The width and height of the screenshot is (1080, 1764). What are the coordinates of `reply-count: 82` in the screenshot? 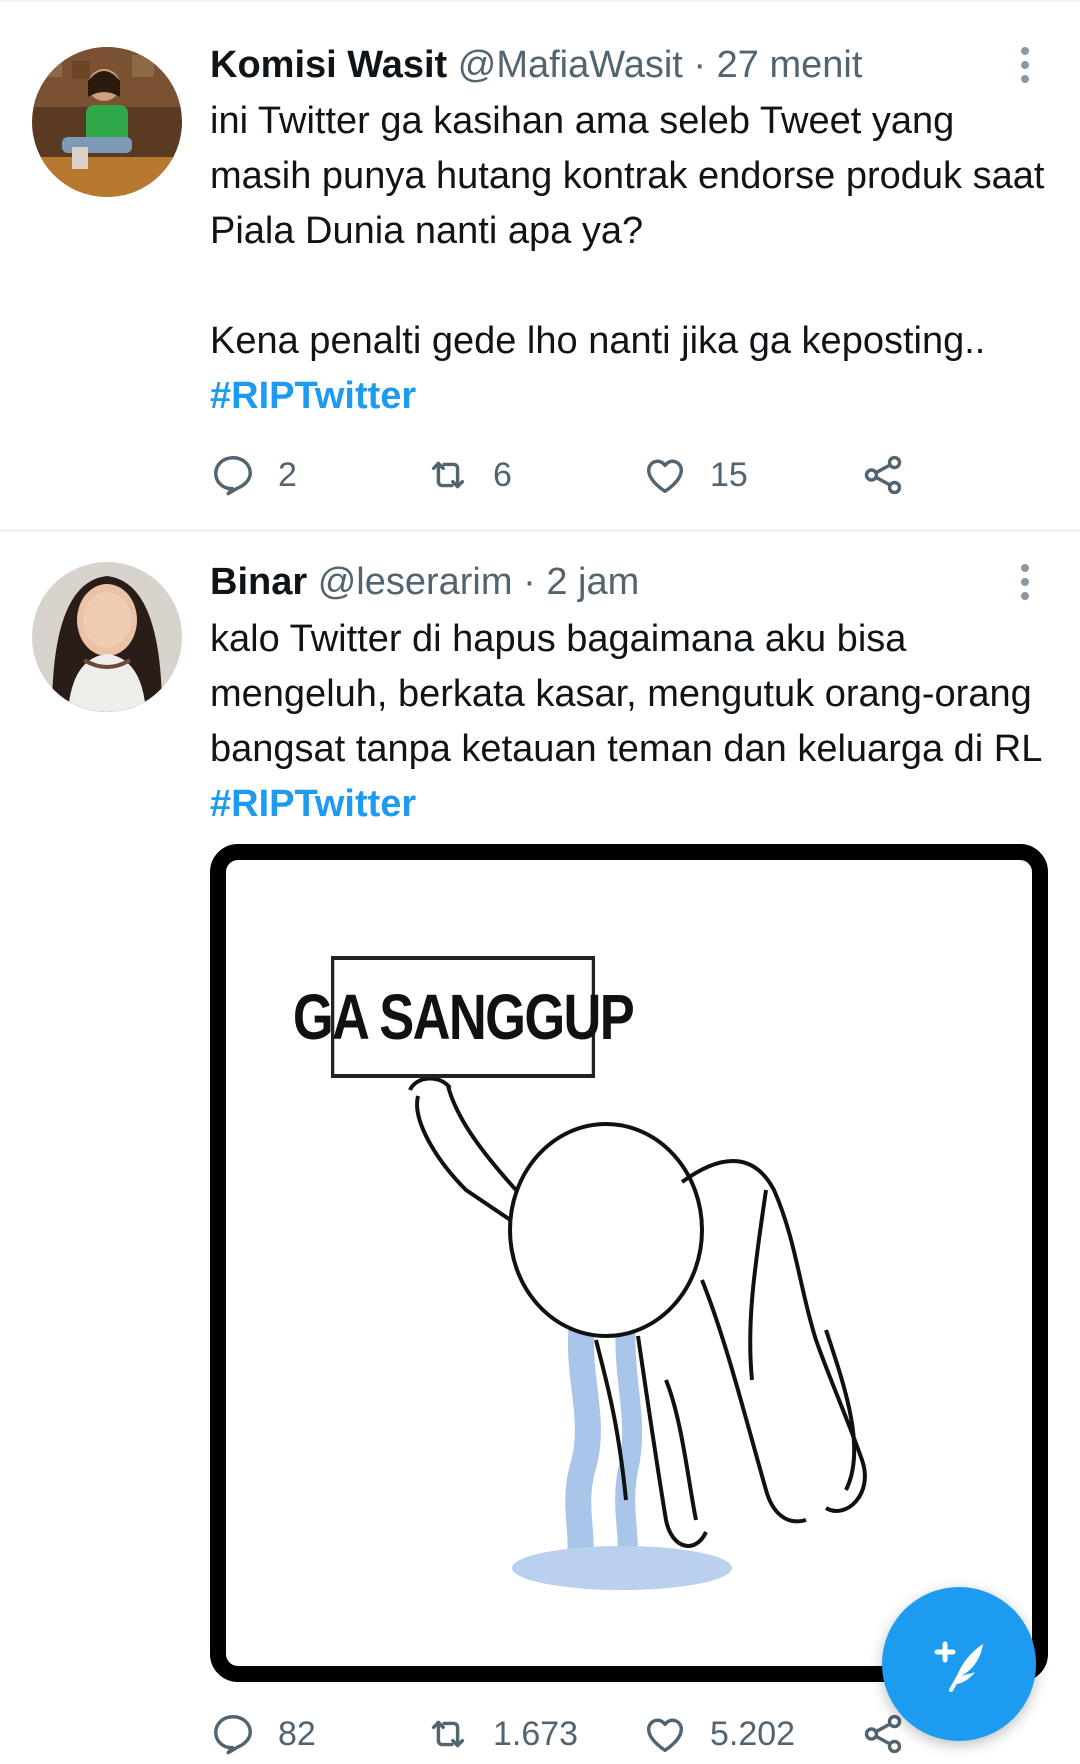 It's located at (297, 1733).